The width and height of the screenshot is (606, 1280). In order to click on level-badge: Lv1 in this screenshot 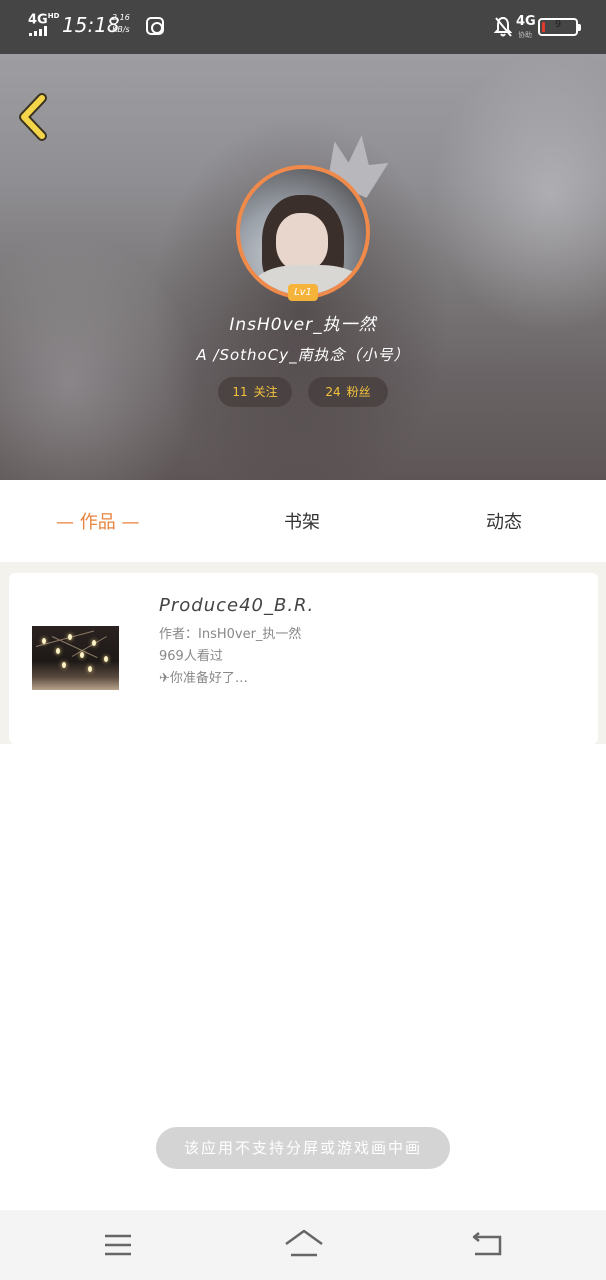, I will do `click(303, 292)`.